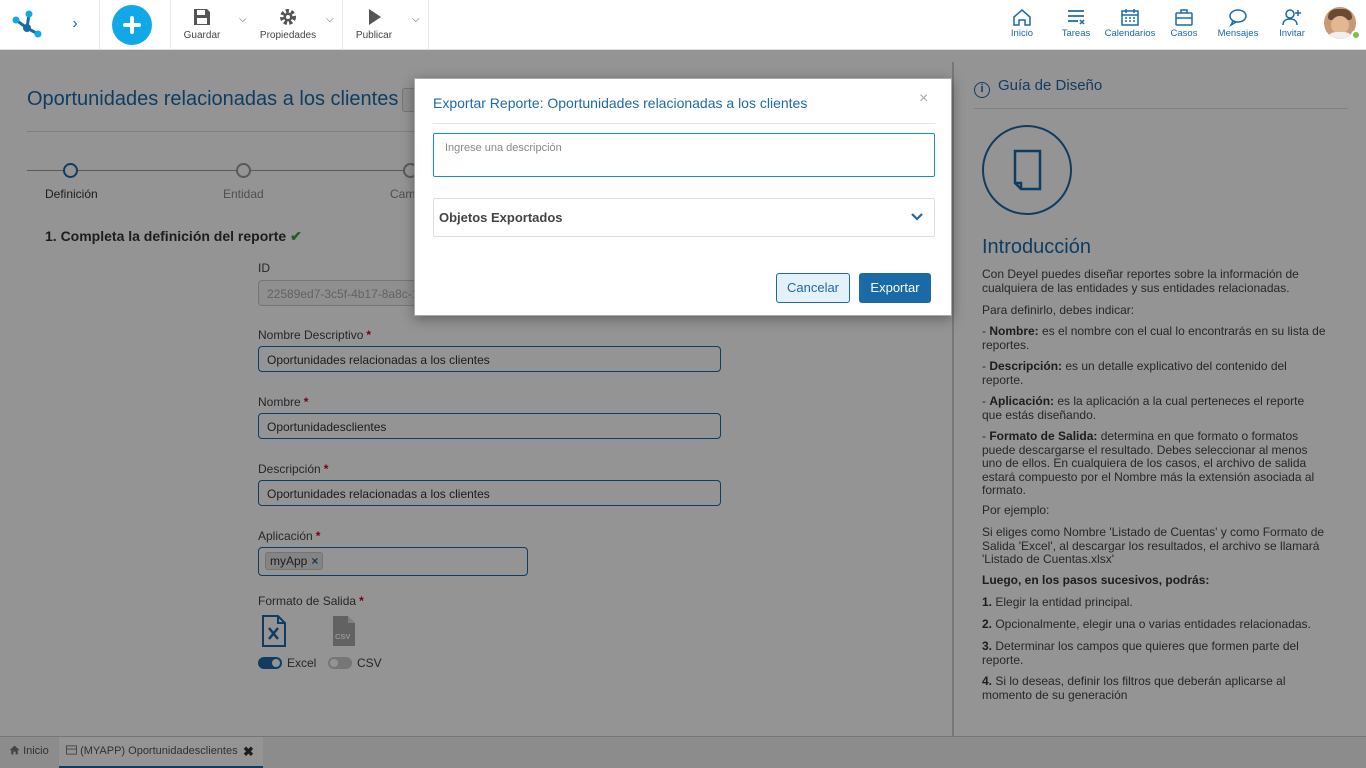  I want to click on nav-calendars: Calendarios, so click(1130, 23).